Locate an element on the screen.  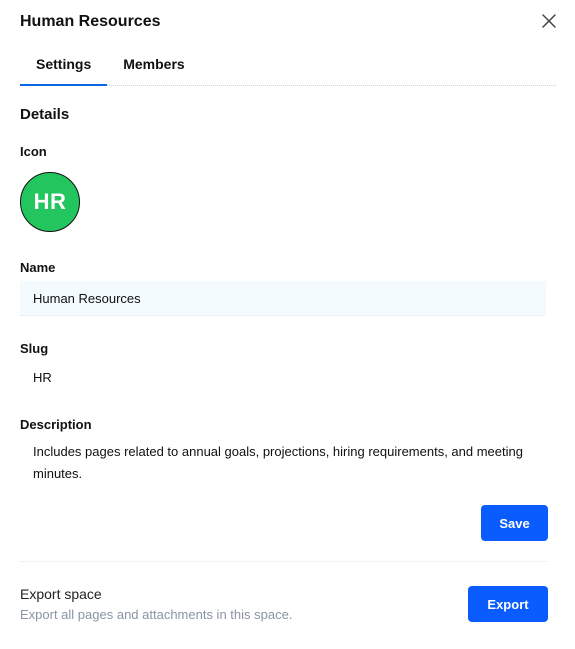
close-icon is located at coordinates (549, 21).